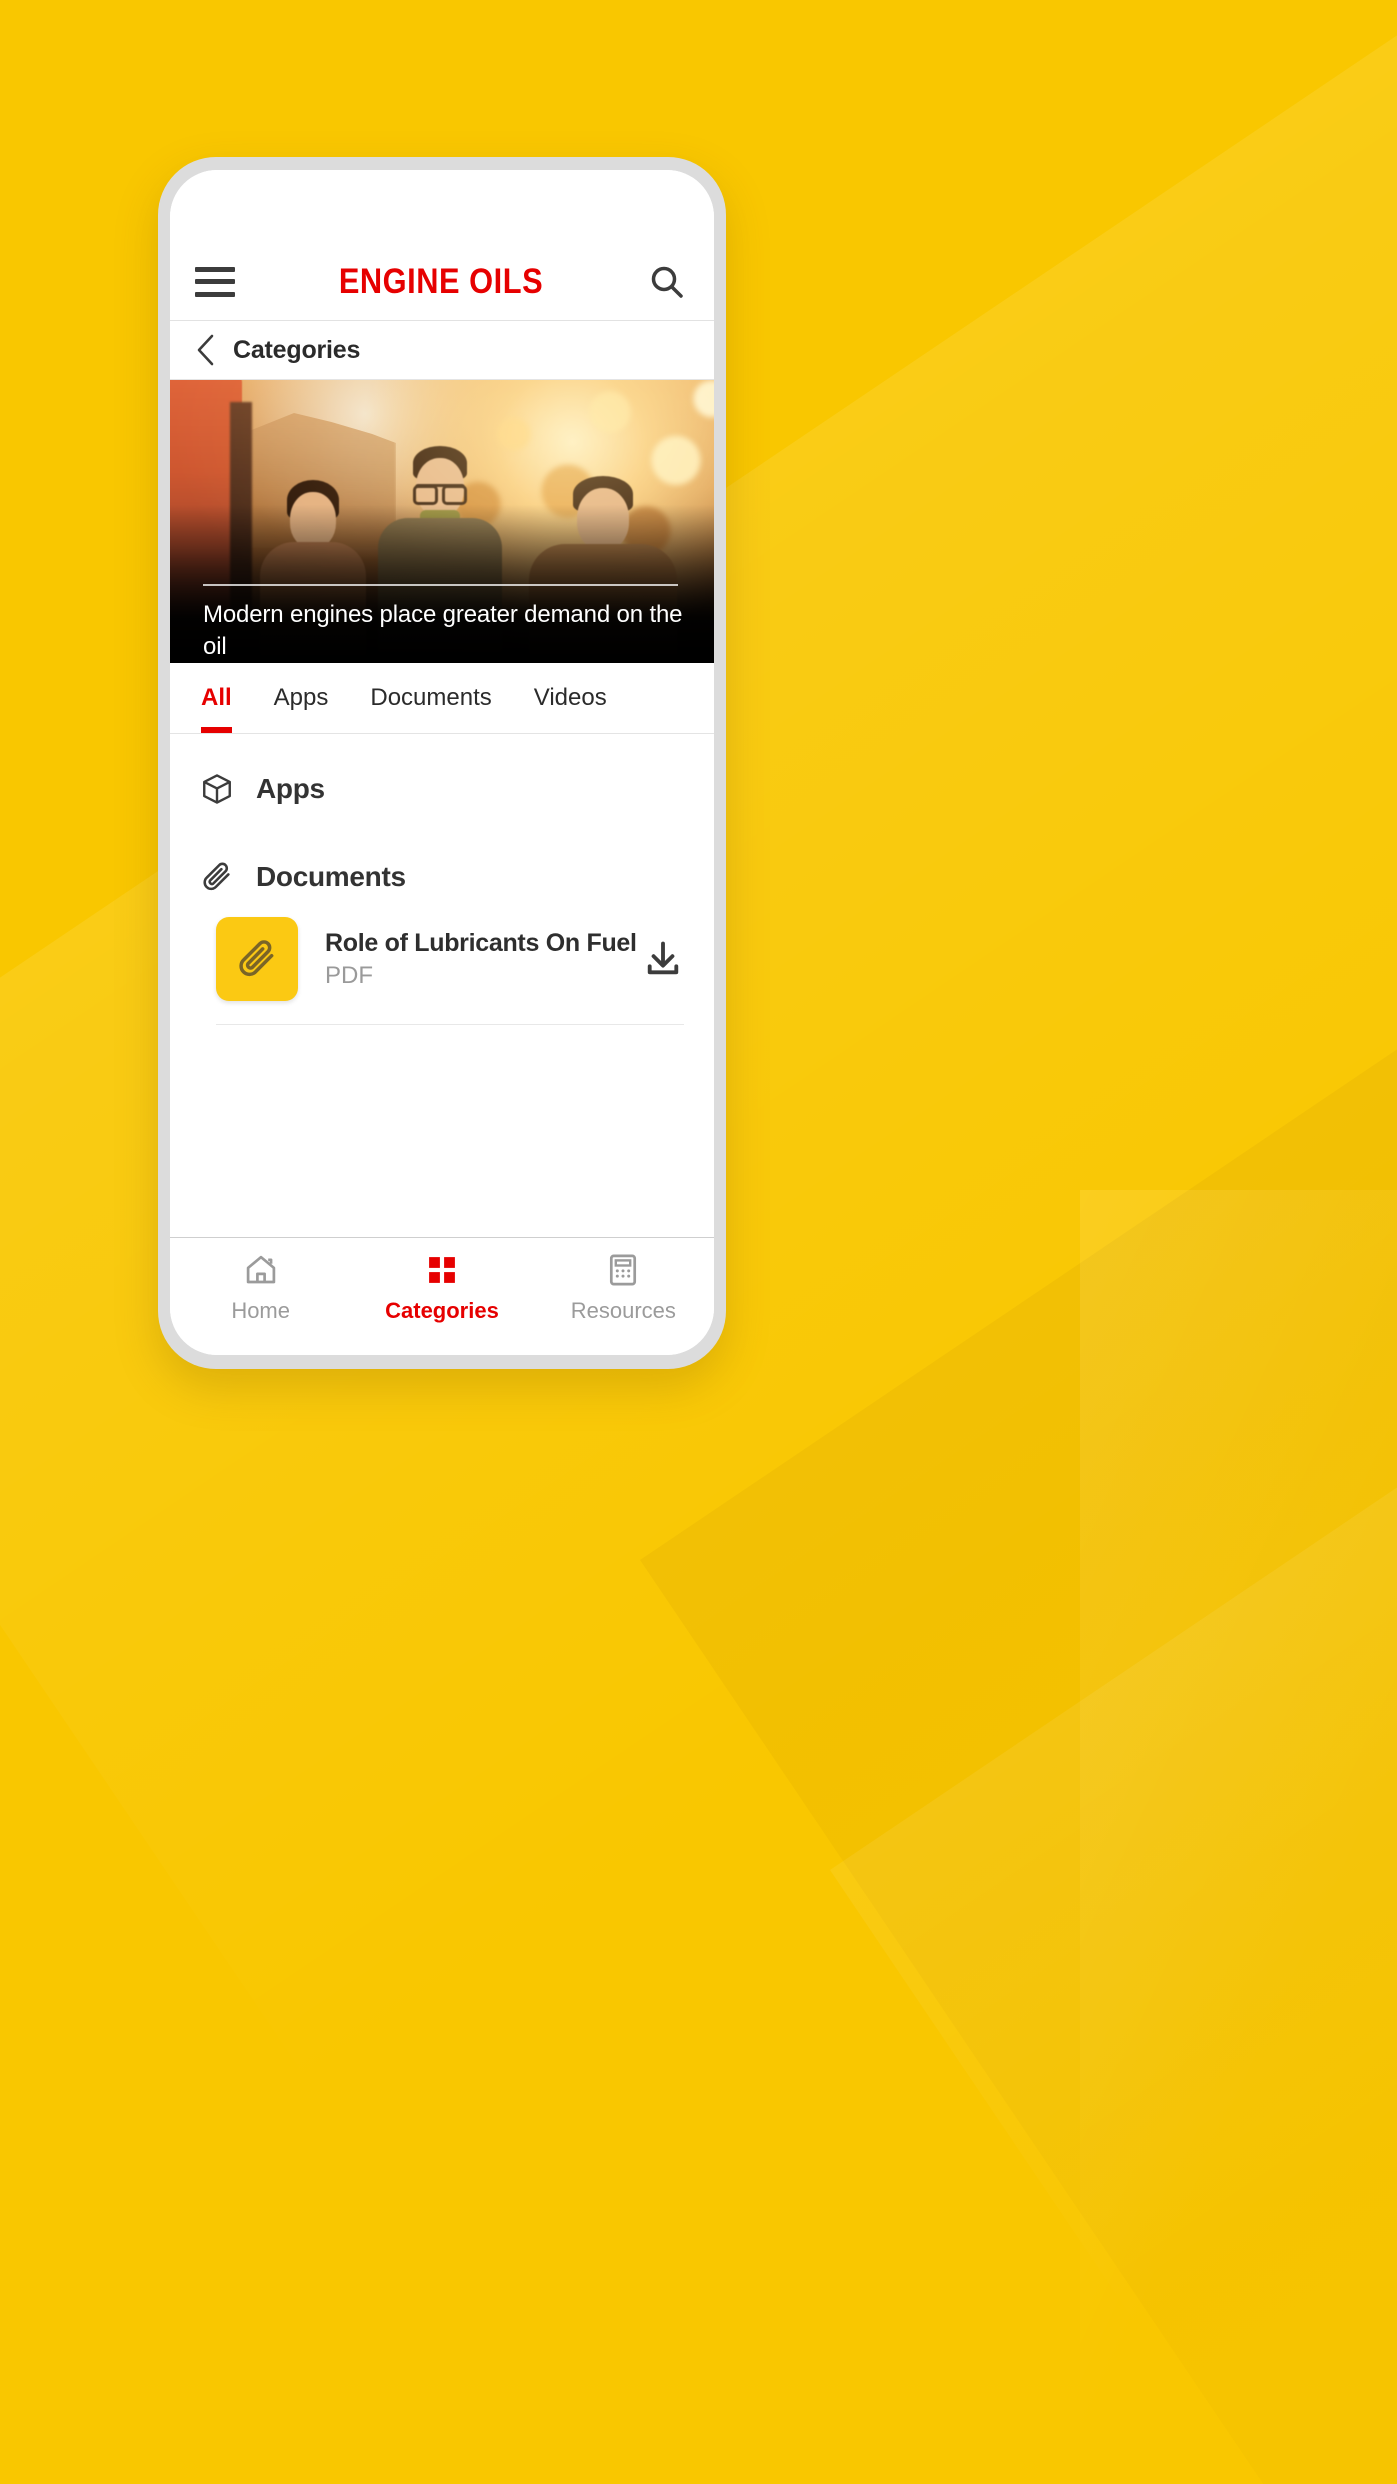 The image size is (1397, 2484). What do you see at coordinates (442, 206) in the screenshot?
I see `status-bar` at bounding box center [442, 206].